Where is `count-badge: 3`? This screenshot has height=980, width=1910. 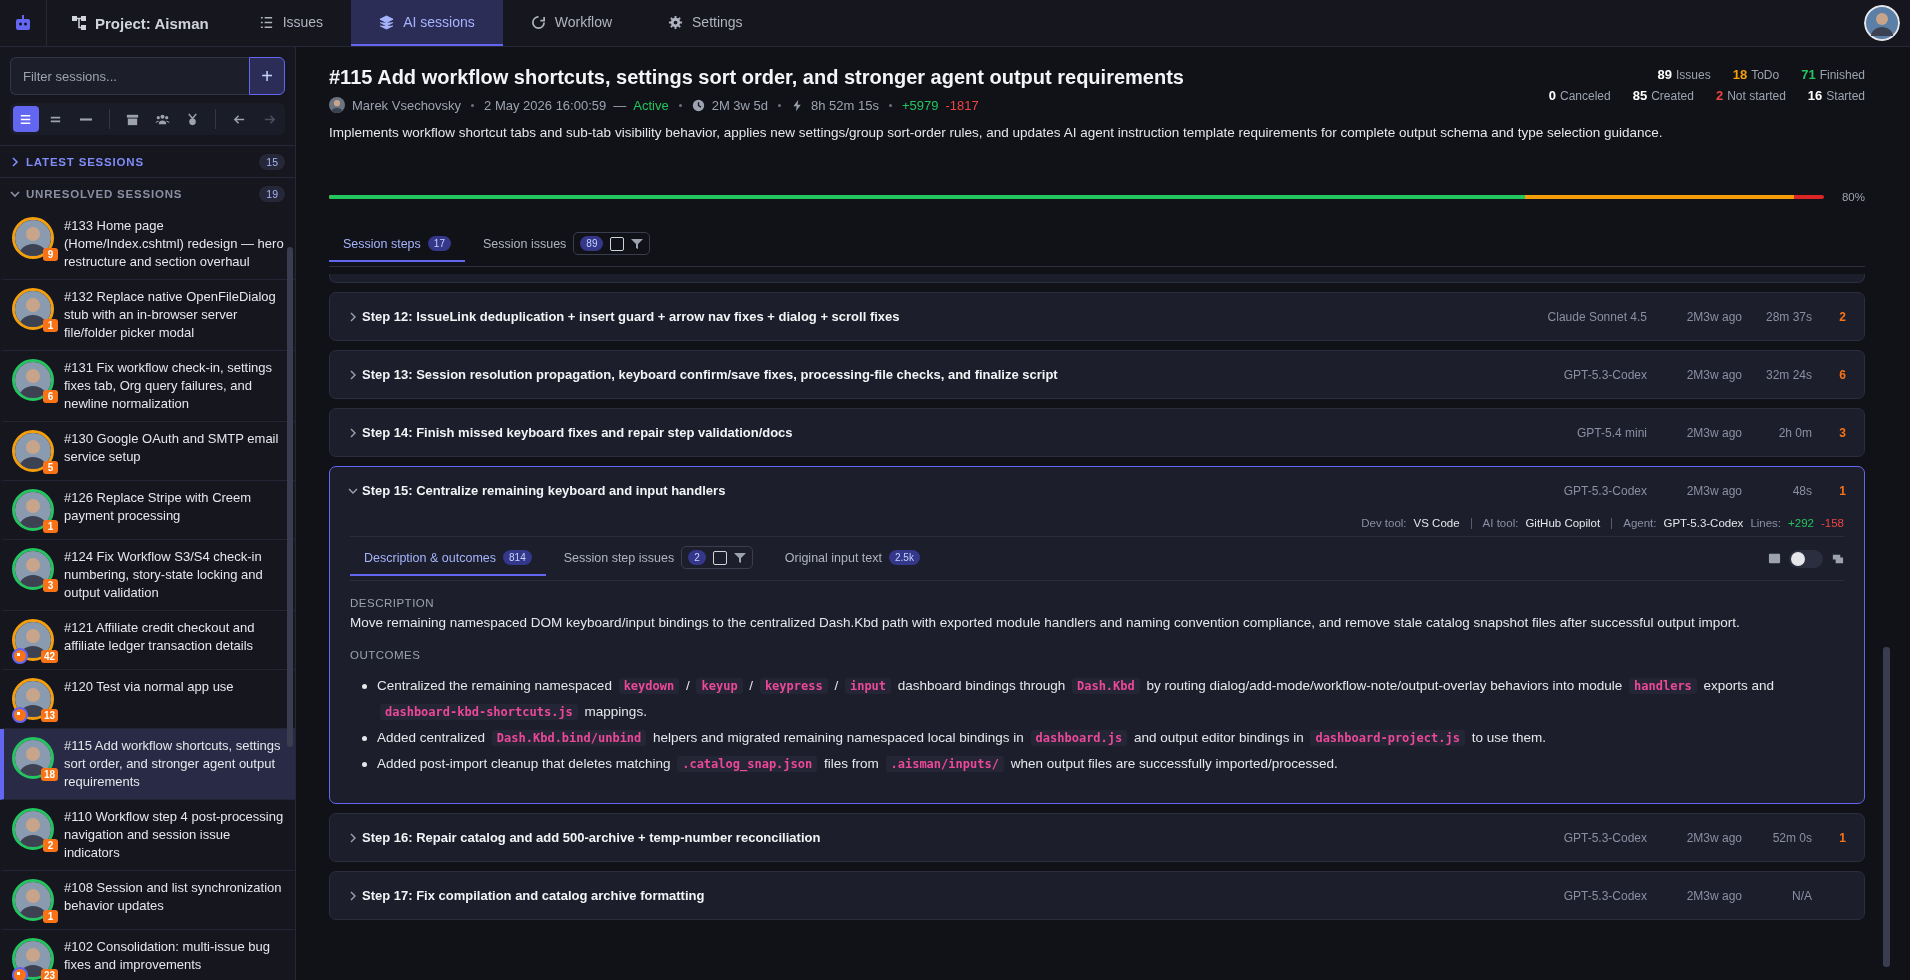
count-badge: 3 is located at coordinates (50, 585).